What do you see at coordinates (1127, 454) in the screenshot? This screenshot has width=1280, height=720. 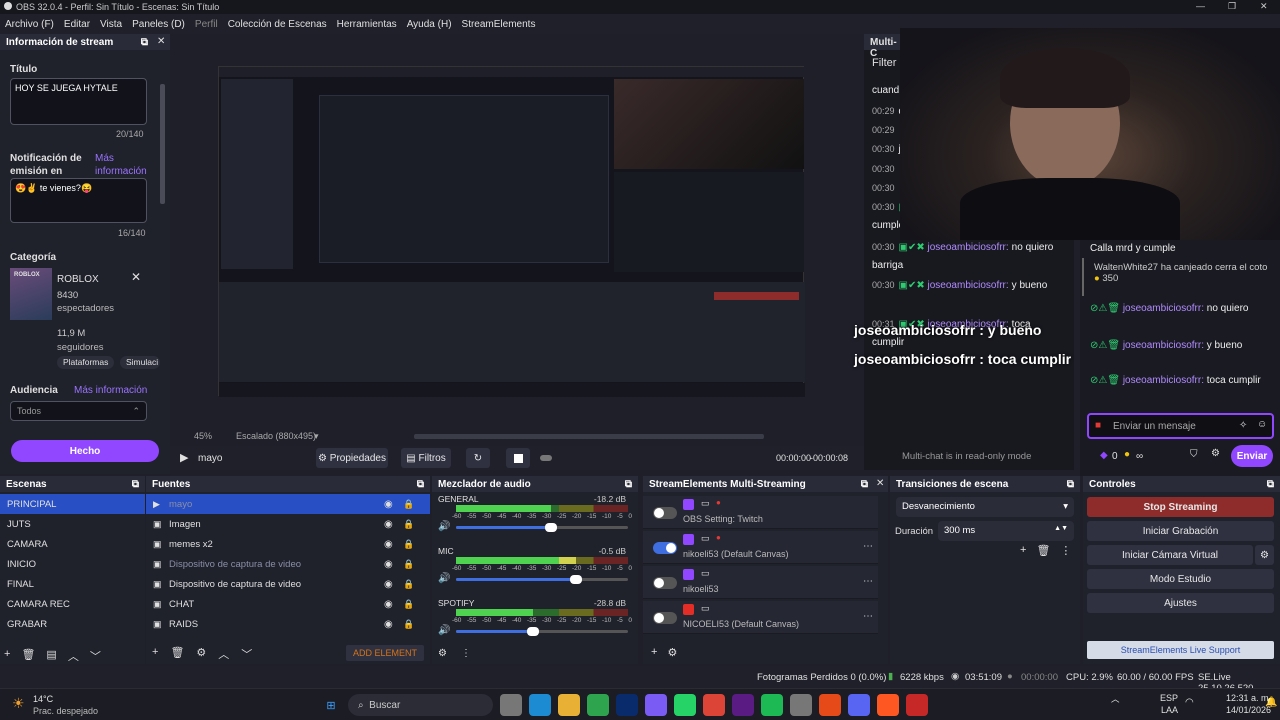 I see `channel-points-icon: ●` at bounding box center [1127, 454].